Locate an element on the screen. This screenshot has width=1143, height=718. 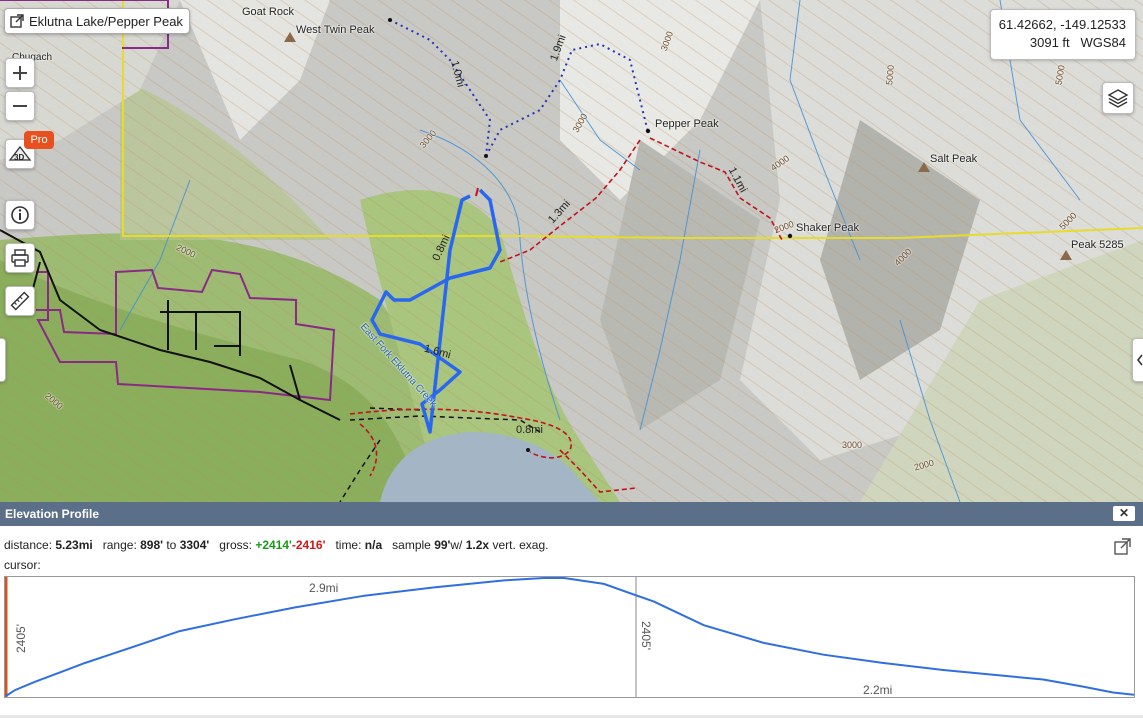
info-button is located at coordinates (20, 215).